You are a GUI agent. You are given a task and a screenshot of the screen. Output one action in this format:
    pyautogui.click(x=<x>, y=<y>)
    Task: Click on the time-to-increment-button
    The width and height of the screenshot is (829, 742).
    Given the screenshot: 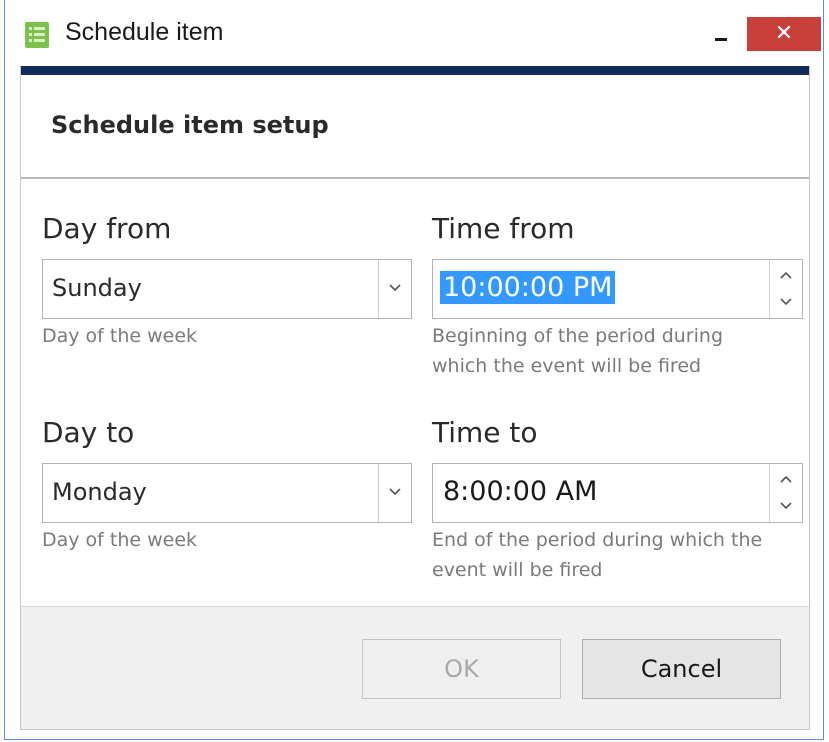 What is the action you would take?
    pyautogui.click(x=786, y=478)
    